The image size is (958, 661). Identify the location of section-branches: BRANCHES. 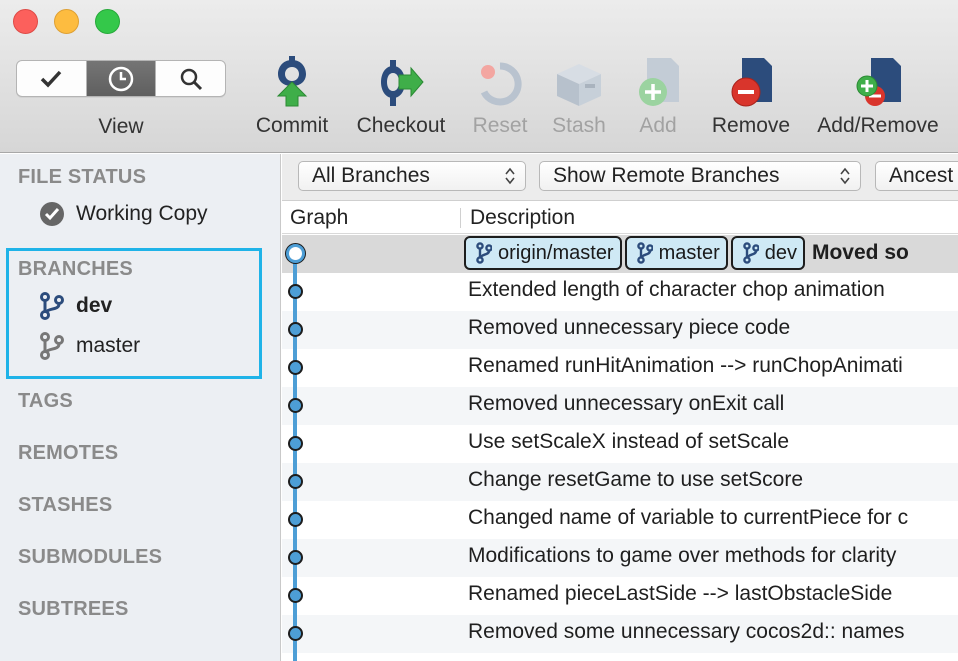
(75, 269).